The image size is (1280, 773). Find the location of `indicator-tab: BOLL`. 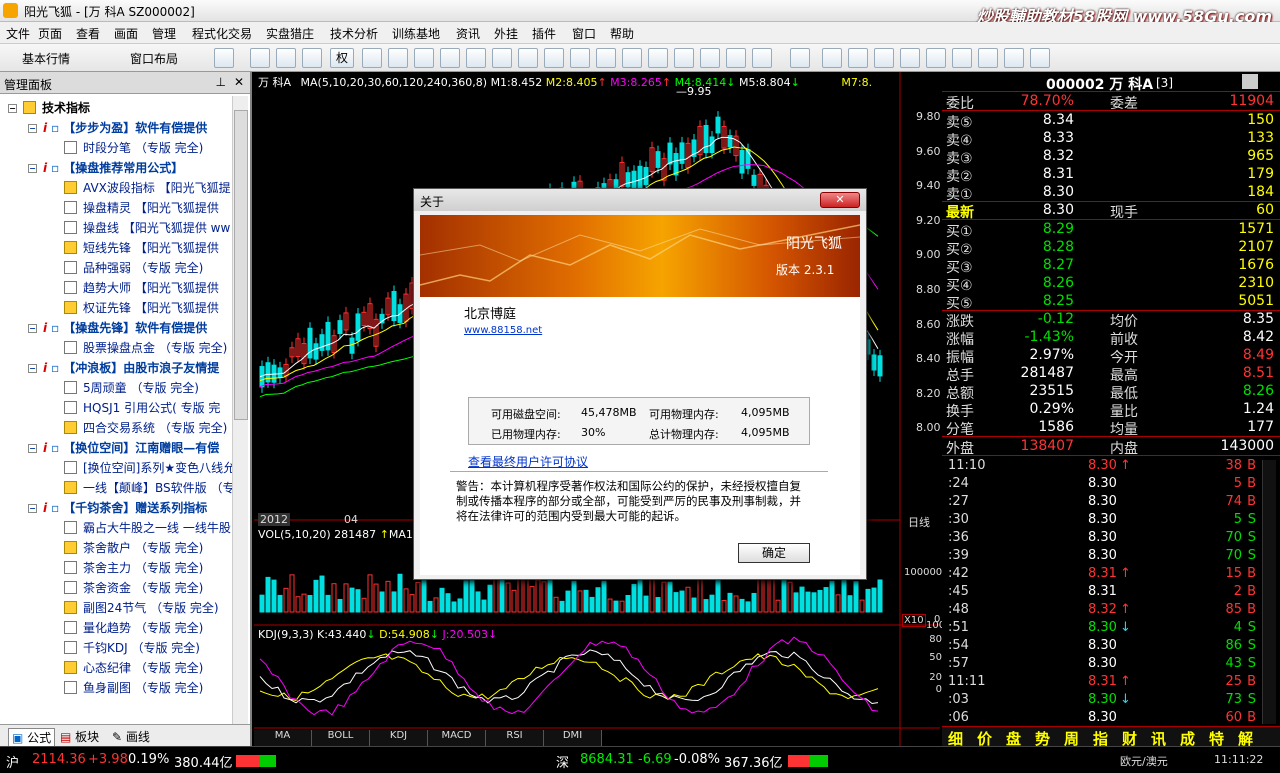

indicator-tab: BOLL is located at coordinates (341, 738).